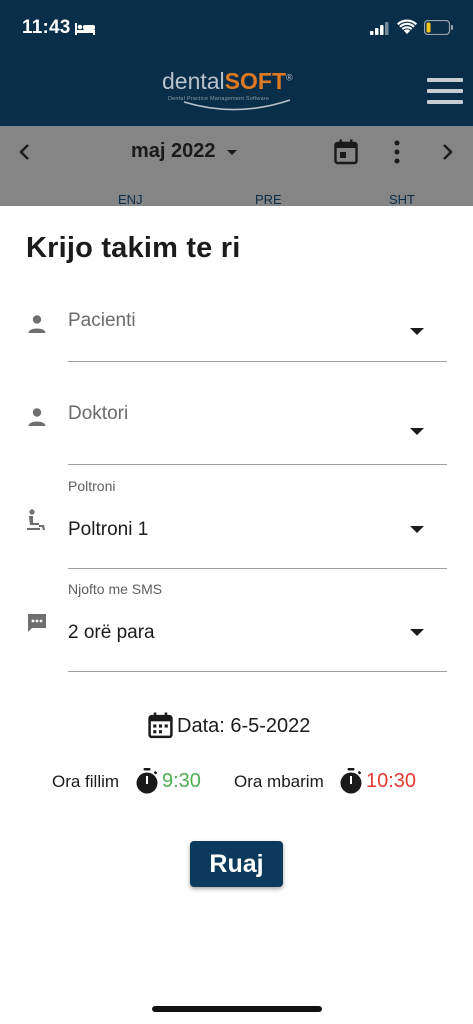 Image resolution: width=473 pixels, height=1024 pixels. Describe the element at coordinates (236, 30) in the screenshot. I see `status-bar: 11:43` at that location.